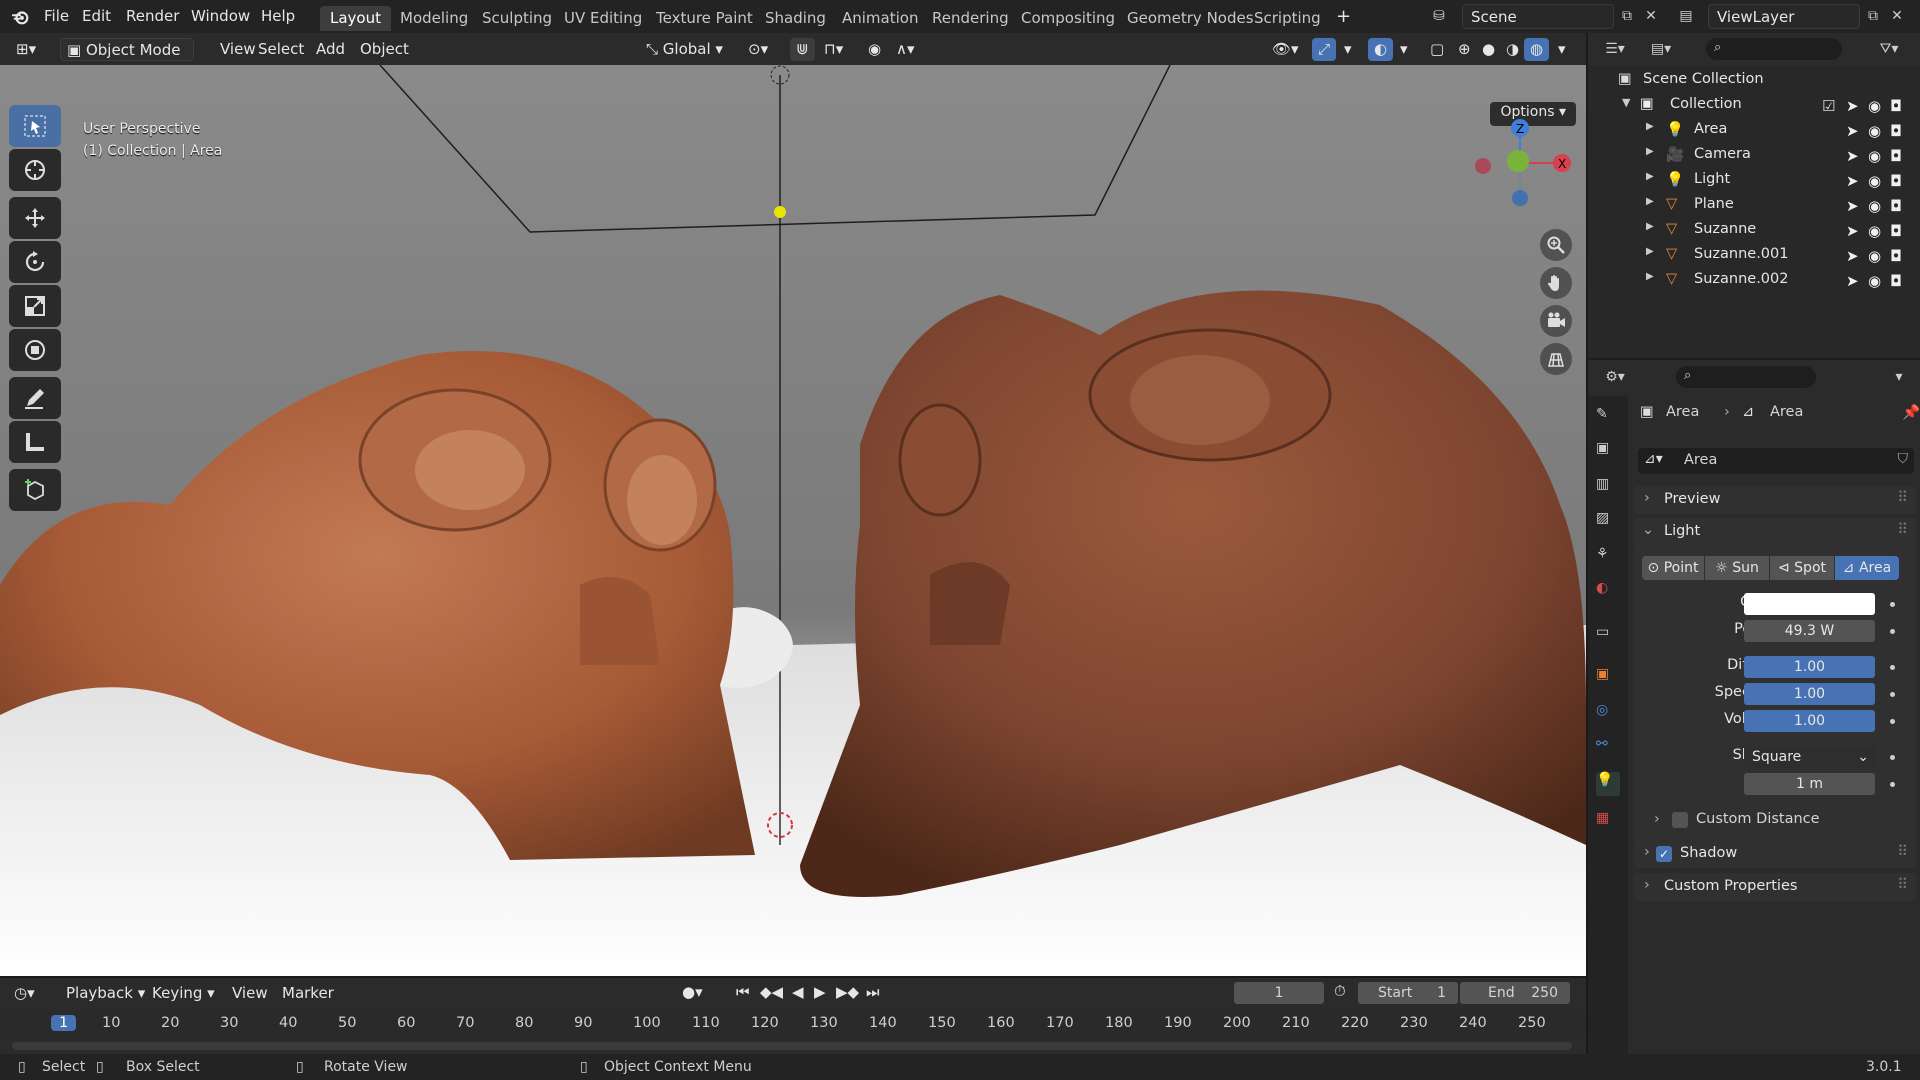  What do you see at coordinates (880, 18) in the screenshot?
I see `tab-animation: Animation` at bounding box center [880, 18].